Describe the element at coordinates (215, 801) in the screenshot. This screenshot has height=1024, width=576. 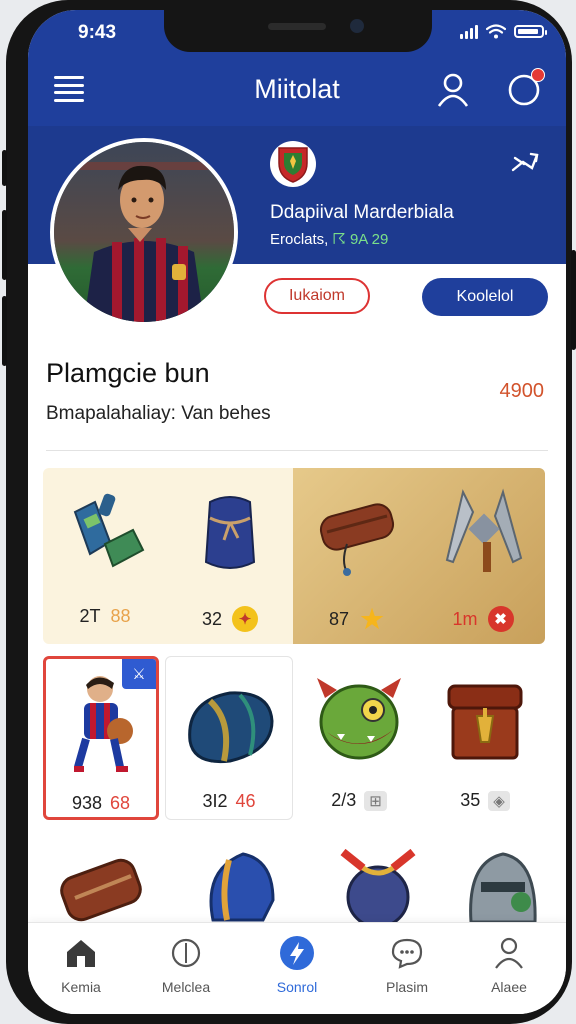
I see `item-count: 3I2` at that location.